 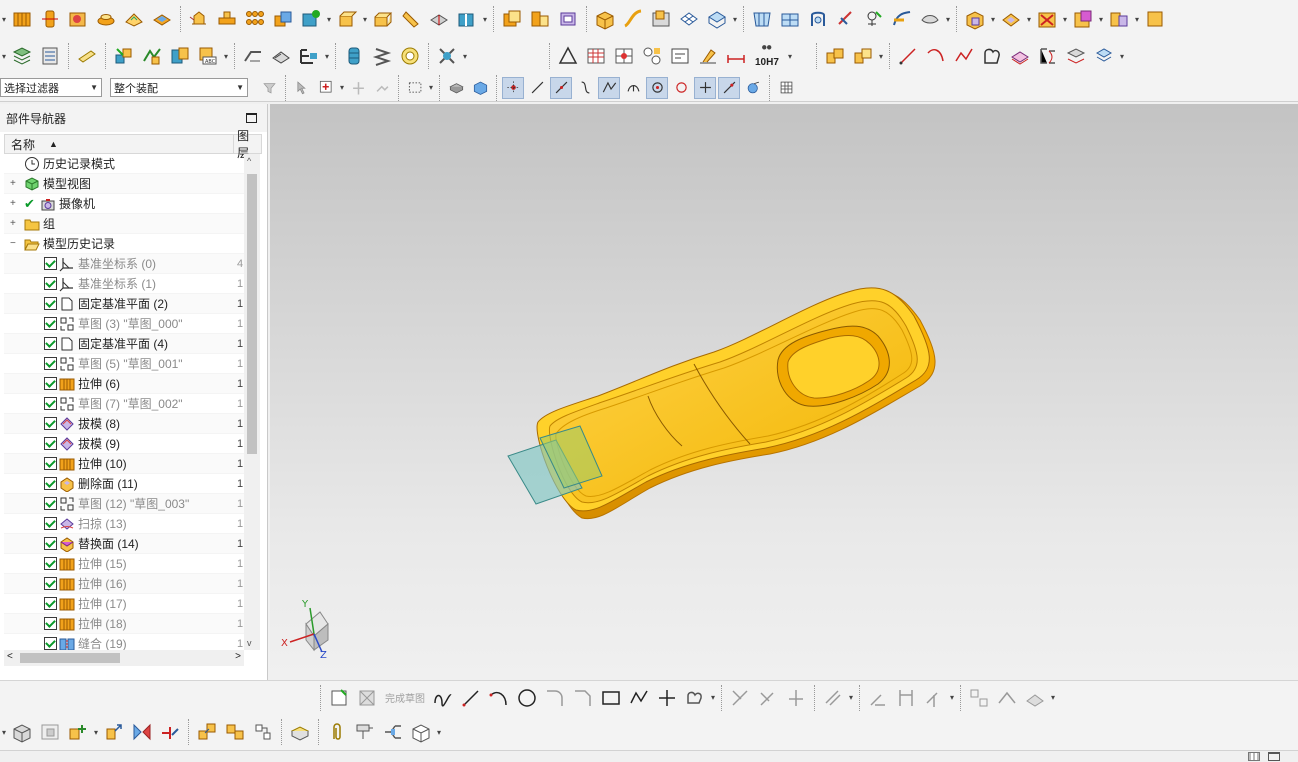 I want to click on sketch-arc-icon, so click(x=499, y=698).